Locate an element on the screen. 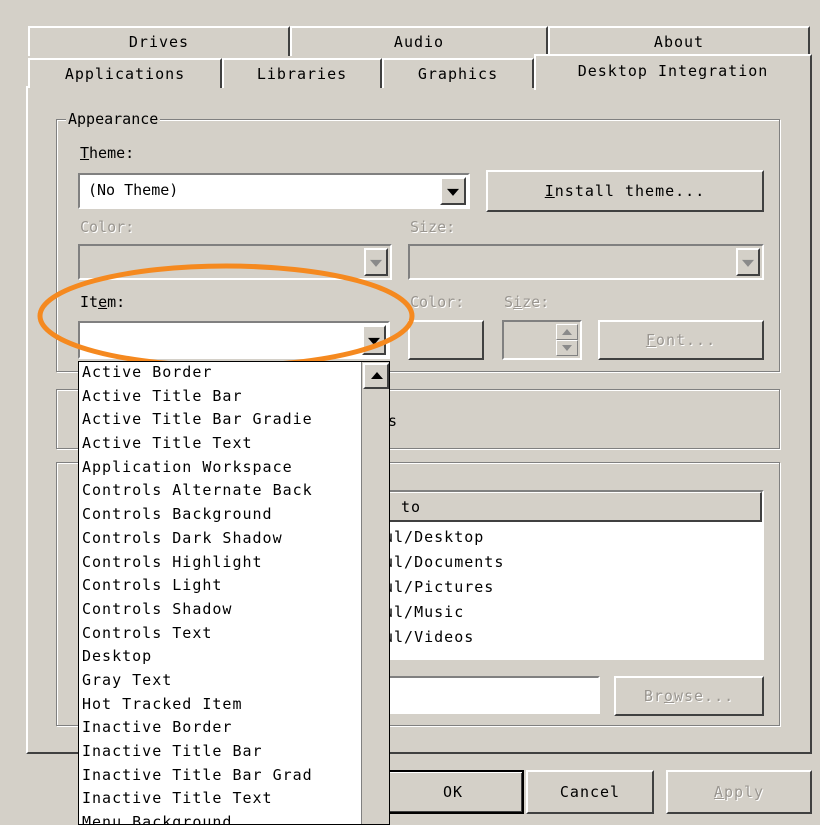 Image resolution: width=820 pixels, height=825 pixels. cancel-button-label: Cancel is located at coordinates (590, 792).